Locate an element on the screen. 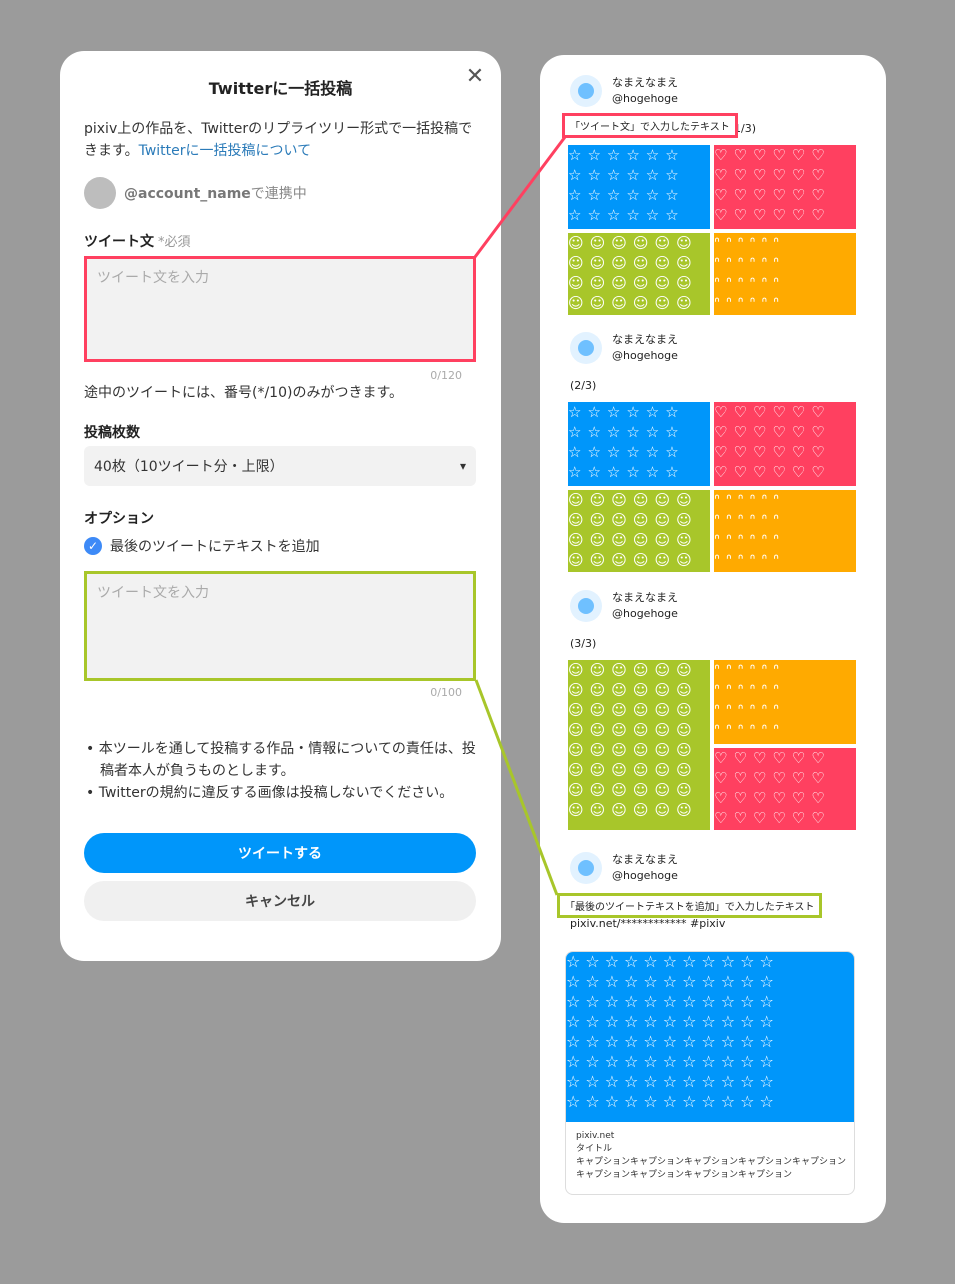 This screenshot has height=1284, width=955. close-icon: ✕ is located at coordinates (475, 77).